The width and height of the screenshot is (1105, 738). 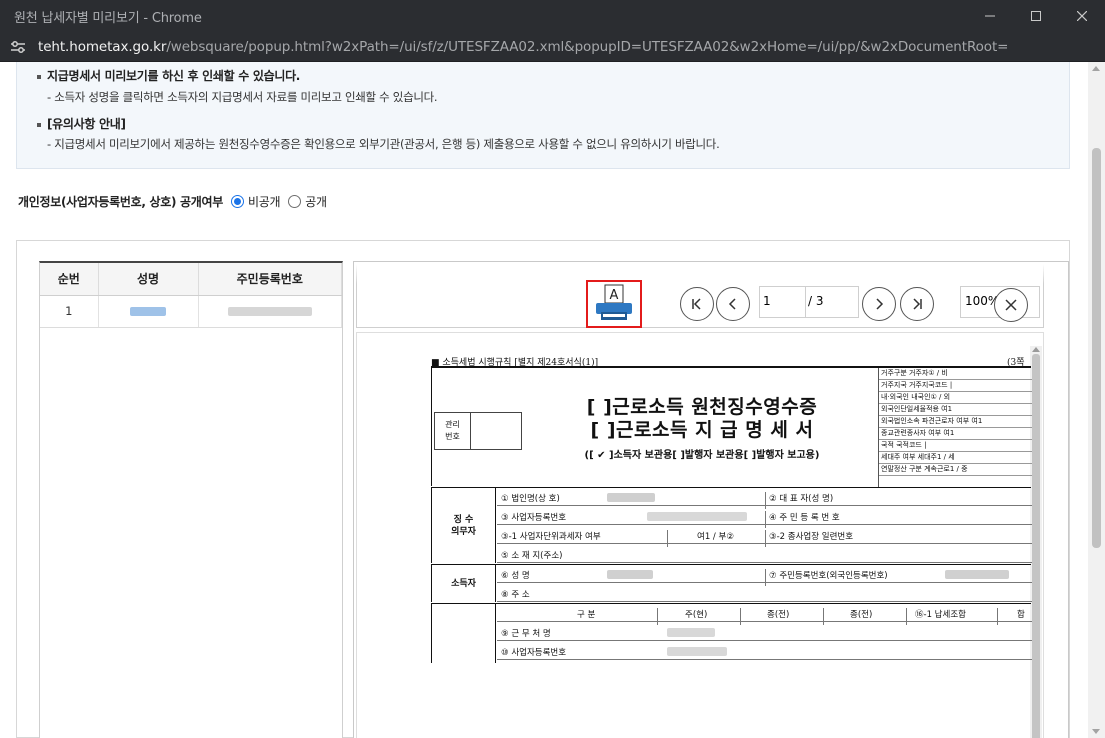 I want to click on last-page-button, so click(x=917, y=304).